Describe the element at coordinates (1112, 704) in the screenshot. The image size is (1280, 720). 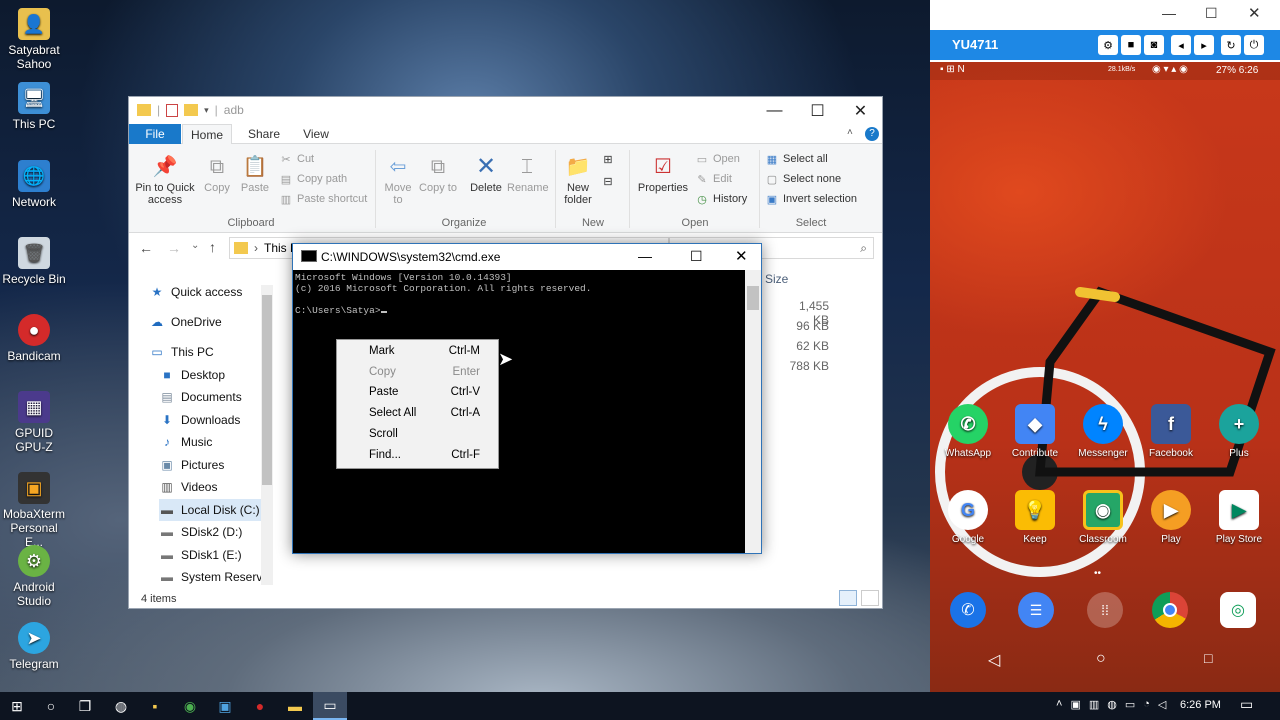
I see `tray-icon: ◍` at that location.